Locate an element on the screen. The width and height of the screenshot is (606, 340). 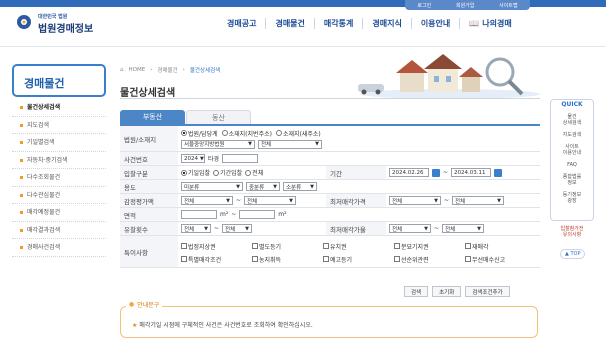
radio-icon is located at coordinates (278, 133).